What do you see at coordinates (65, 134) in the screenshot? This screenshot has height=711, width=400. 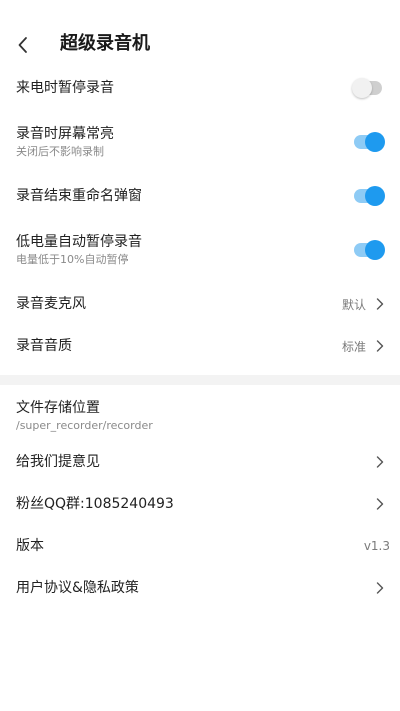 I see `setting-screen-on-label: 录音时屏幕常亮` at bounding box center [65, 134].